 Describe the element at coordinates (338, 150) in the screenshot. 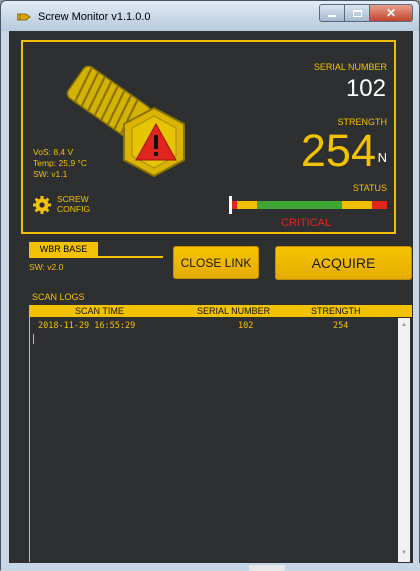

I see `strength-value: 254` at that location.